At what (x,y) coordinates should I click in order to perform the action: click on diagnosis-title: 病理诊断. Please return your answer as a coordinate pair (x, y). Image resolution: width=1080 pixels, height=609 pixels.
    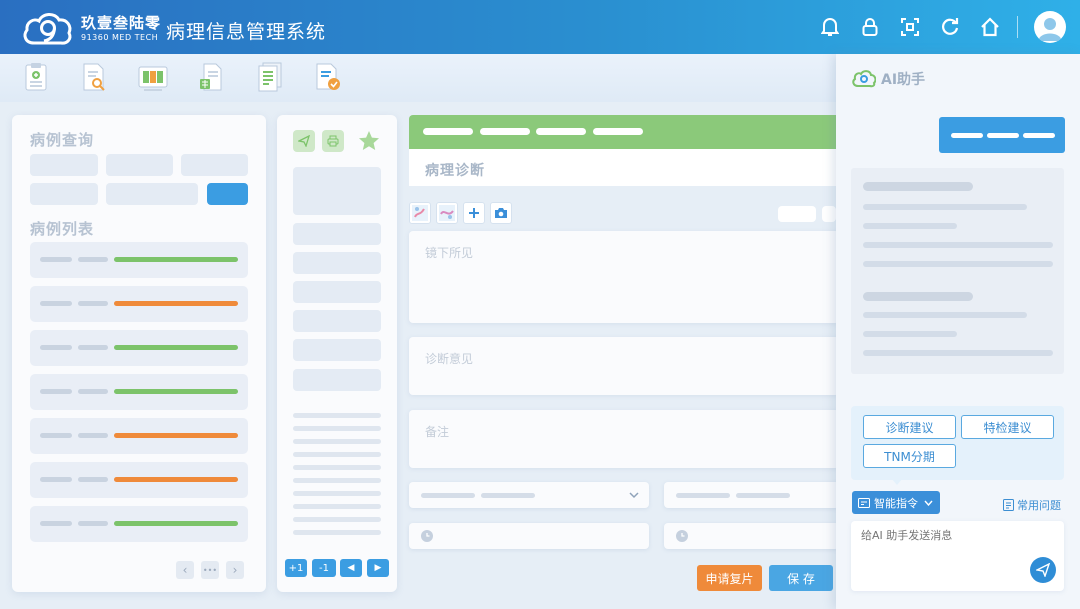
    Looking at the image, I should click on (455, 171).